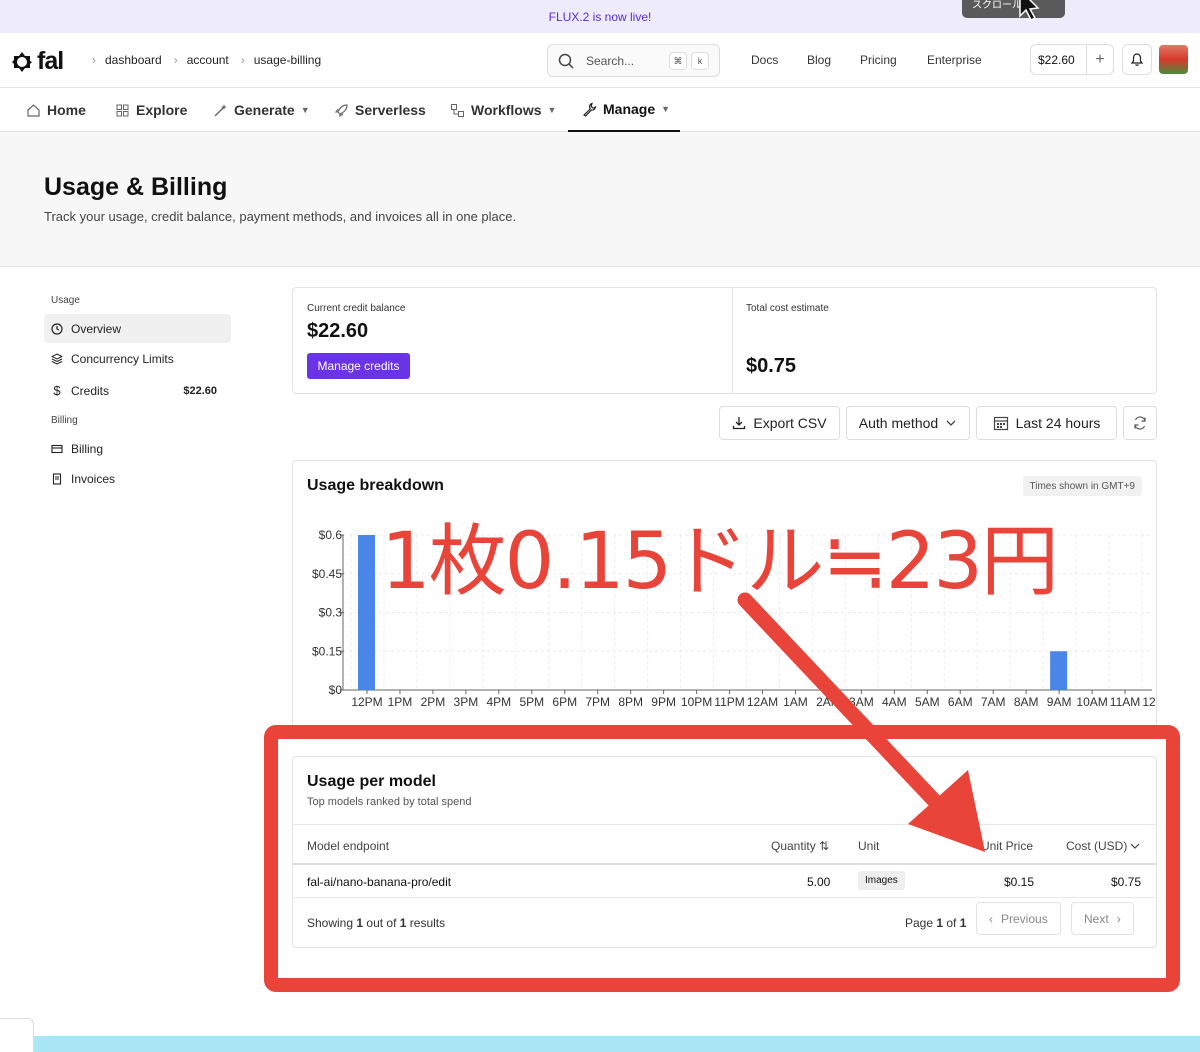 The height and width of the screenshot is (1052, 1200). I want to click on sidebar-item-credits: $ Credits $22.60, so click(137, 390).